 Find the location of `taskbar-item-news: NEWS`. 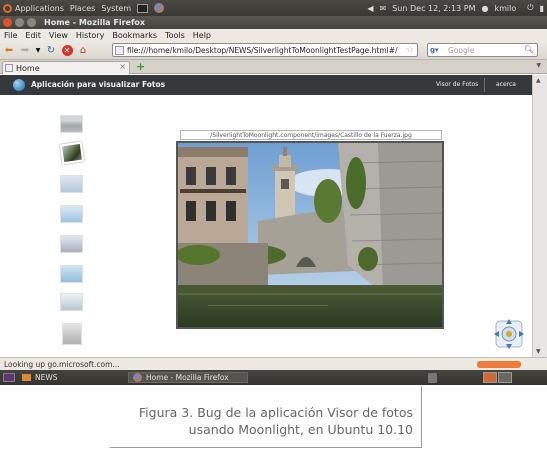

taskbar-item-news: NEWS is located at coordinates (71, 377).